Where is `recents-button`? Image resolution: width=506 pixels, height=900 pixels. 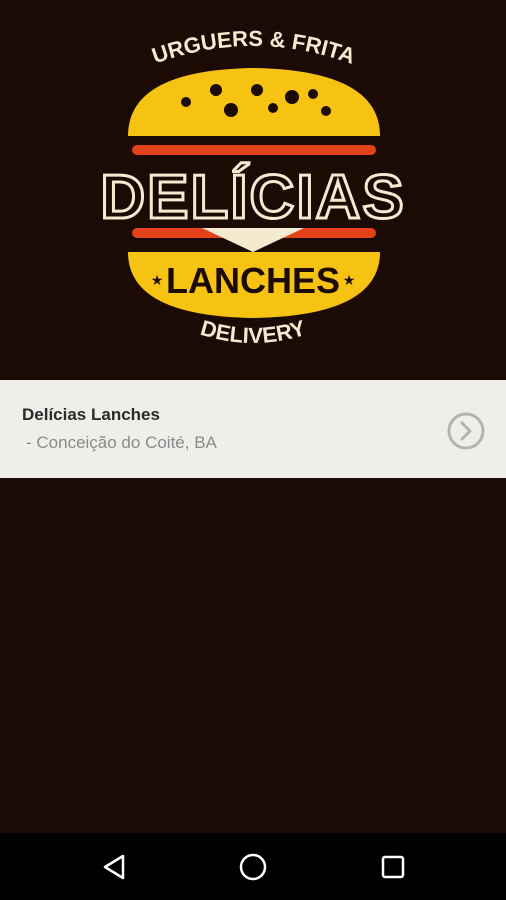 recents-button is located at coordinates (393, 866).